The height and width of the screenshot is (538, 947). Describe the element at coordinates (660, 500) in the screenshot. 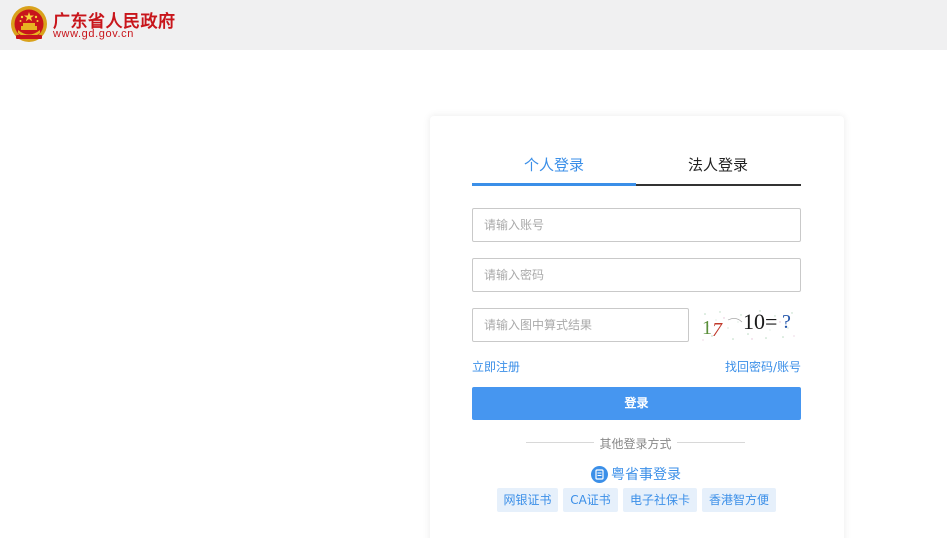

I see `e-social-security-card-login-button: 电子社保卡` at that location.